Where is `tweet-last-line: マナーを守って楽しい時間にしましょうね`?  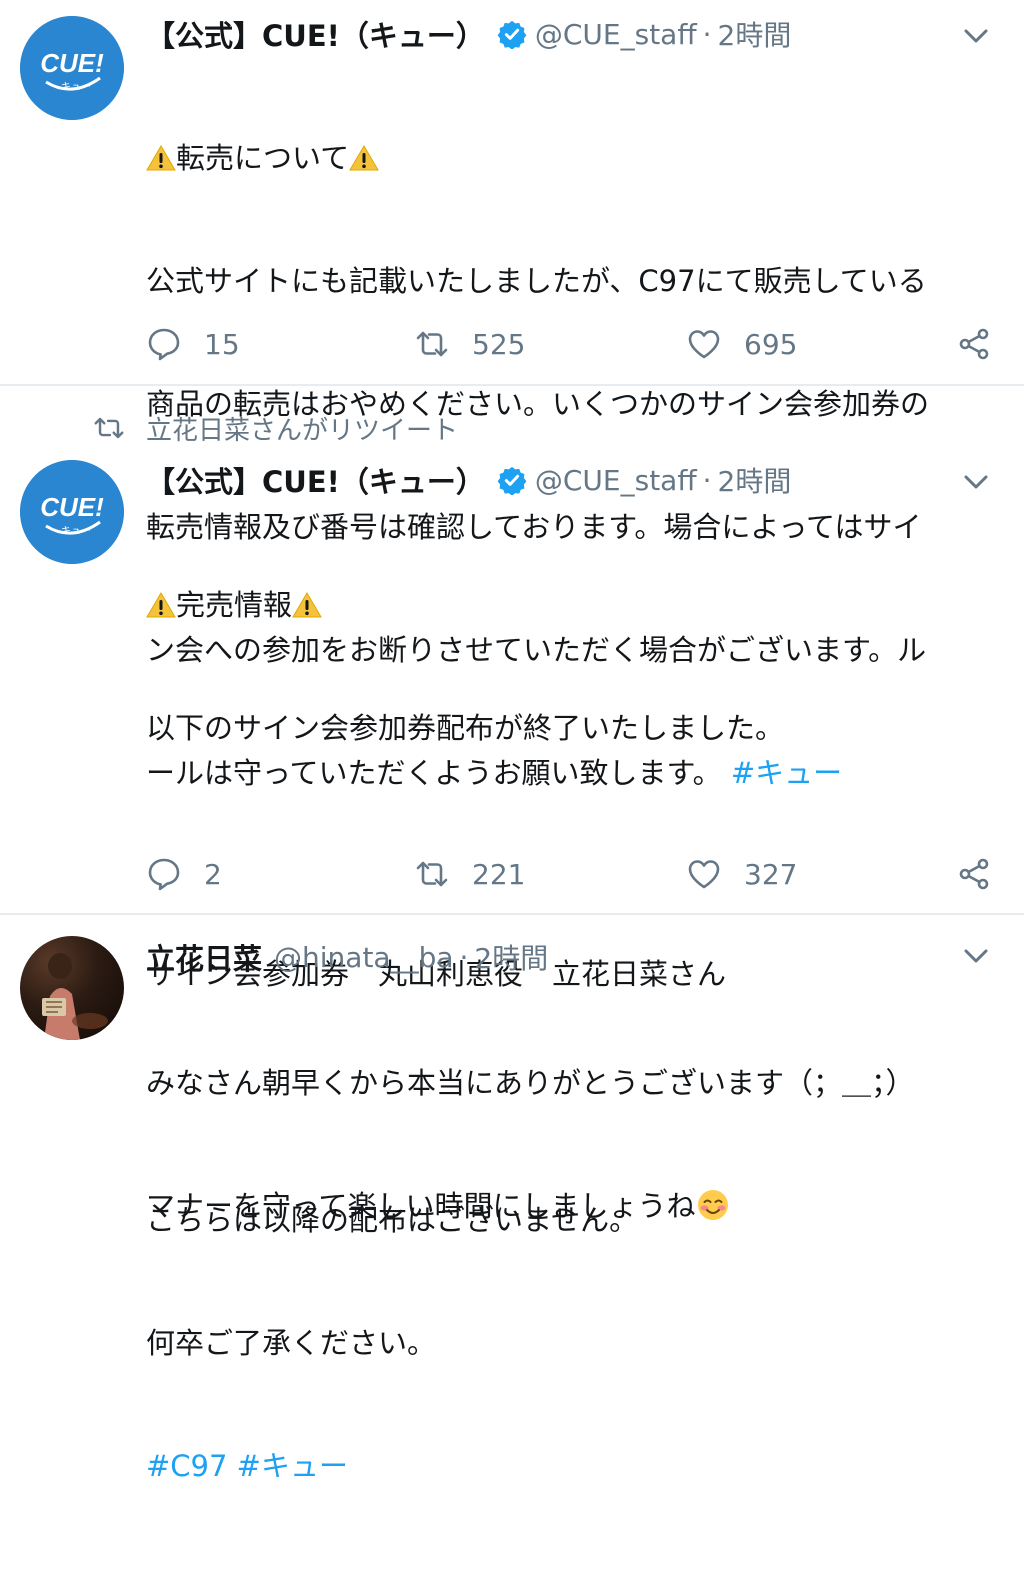
tweet-last-line: マナーを守って楽しい時間にしましょうね is located at coordinates (571, 1206).